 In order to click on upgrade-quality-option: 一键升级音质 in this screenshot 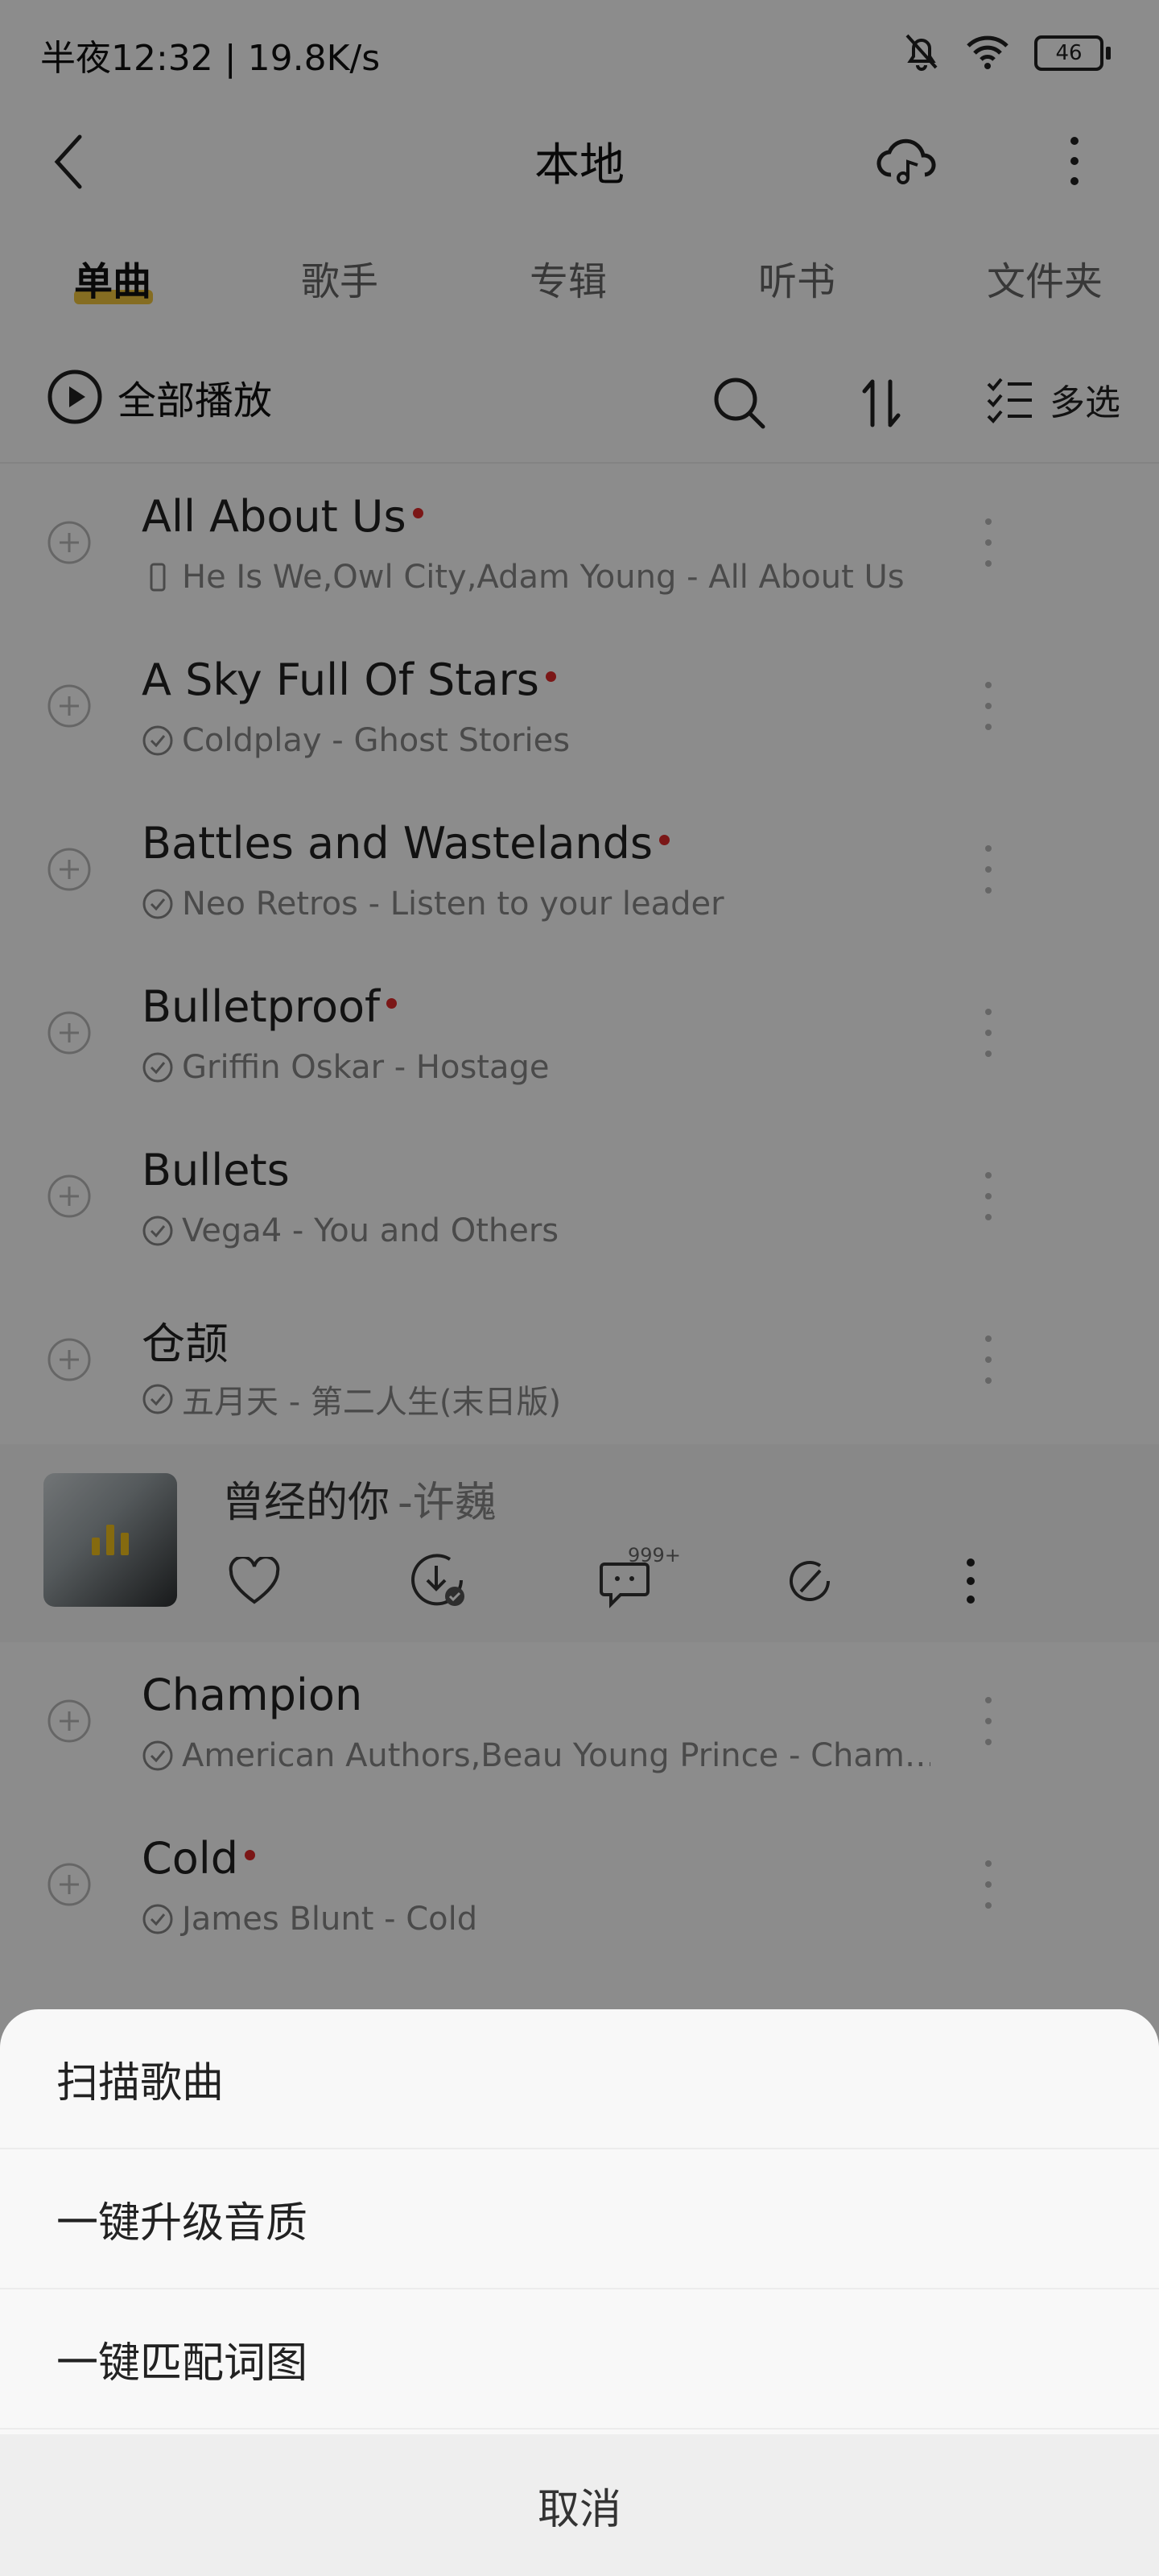, I will do `click(579, 2219)`.